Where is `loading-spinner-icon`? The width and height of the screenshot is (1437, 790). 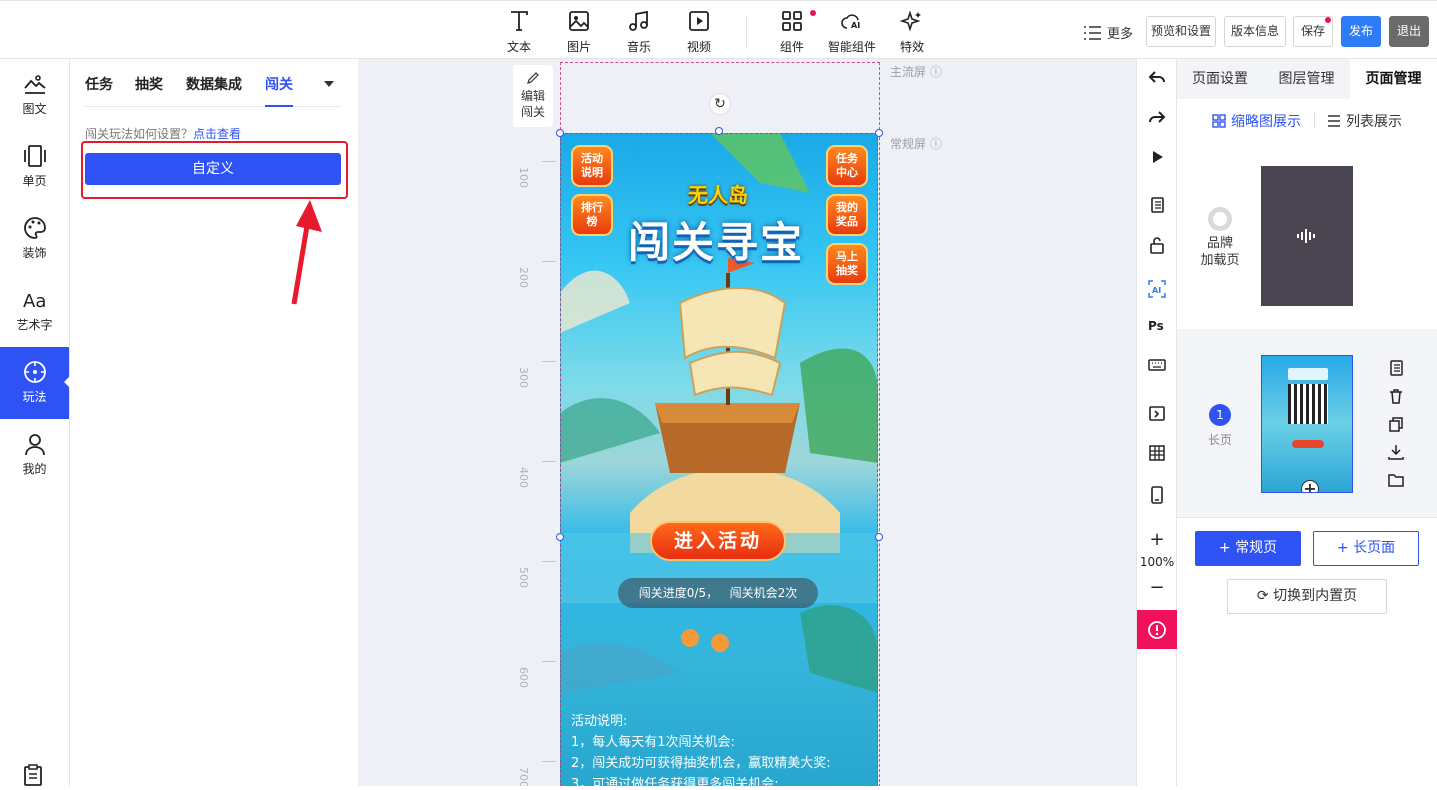
loading-spinner-icon is located at coordinates (1220, 219).